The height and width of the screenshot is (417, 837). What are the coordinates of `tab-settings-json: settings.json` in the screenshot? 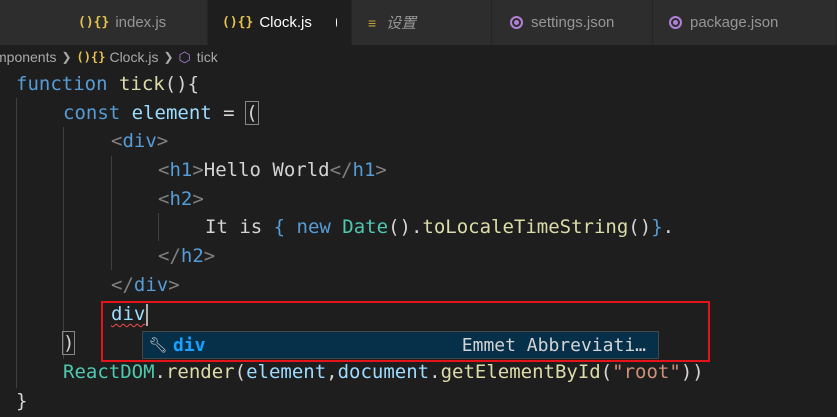 It's located at (572, 22).